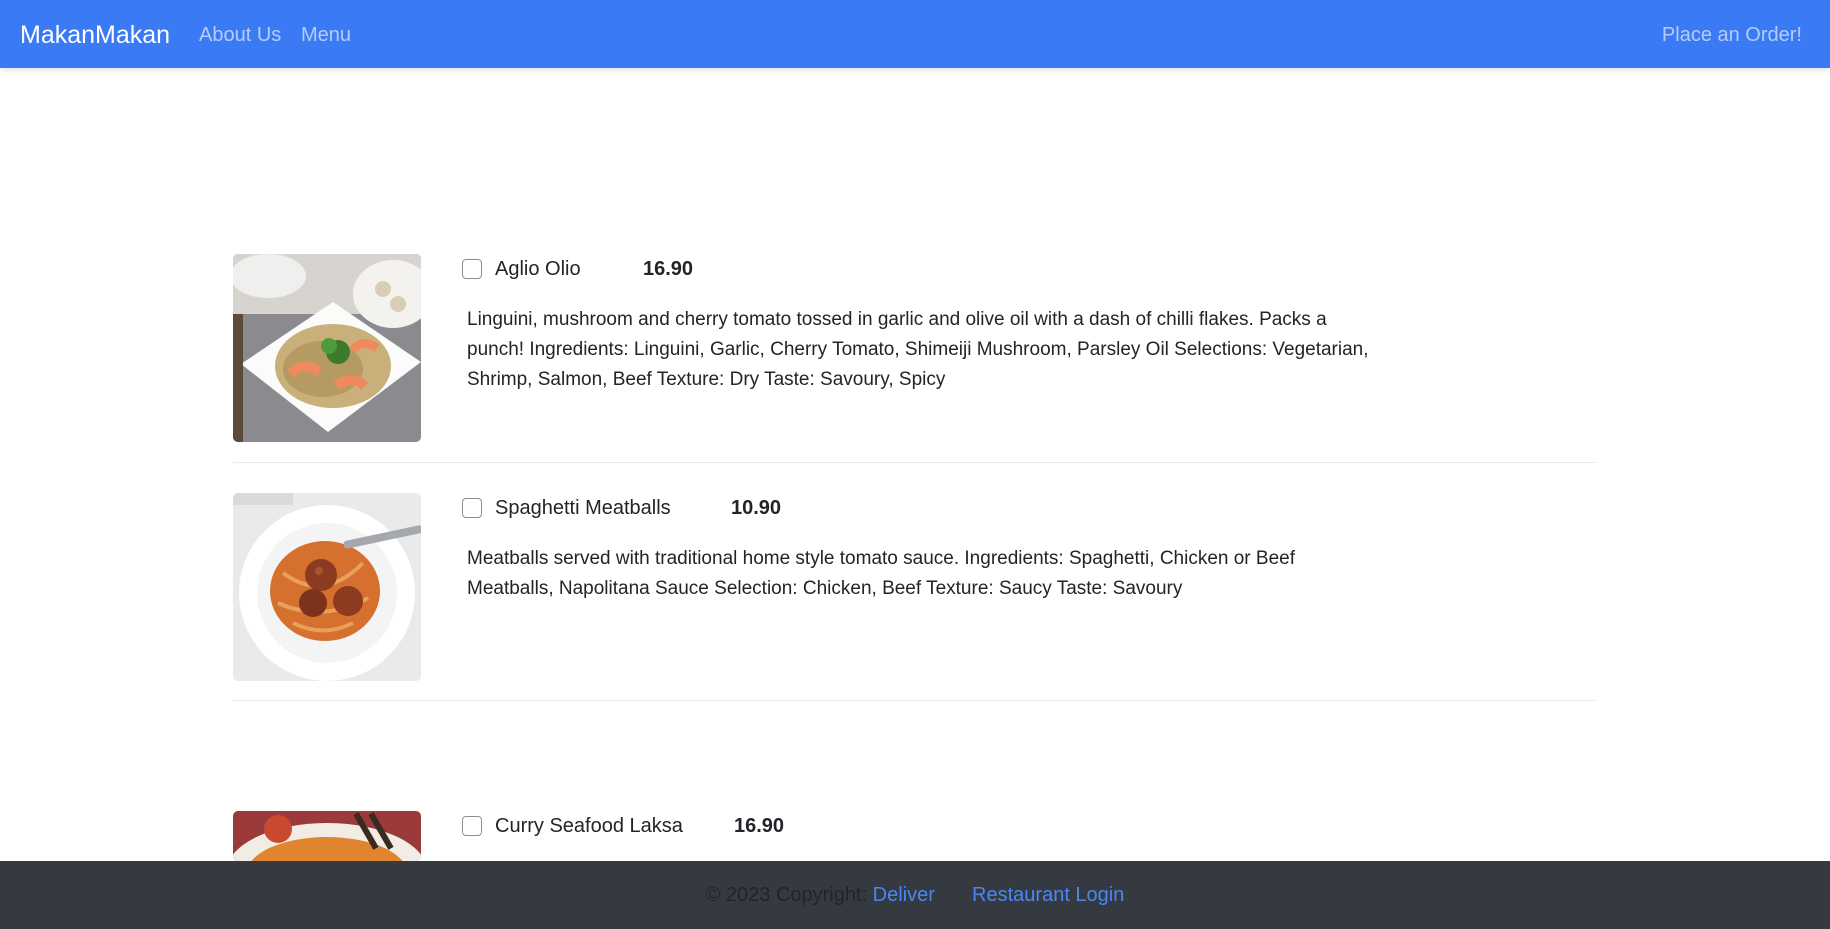 This screenshot has width=1830, height=929. Describe the element at coordinates (915, 34) in the screenshot. I see `top-navbar: MakanMakan About Us Menu Place an Order!` at that location.